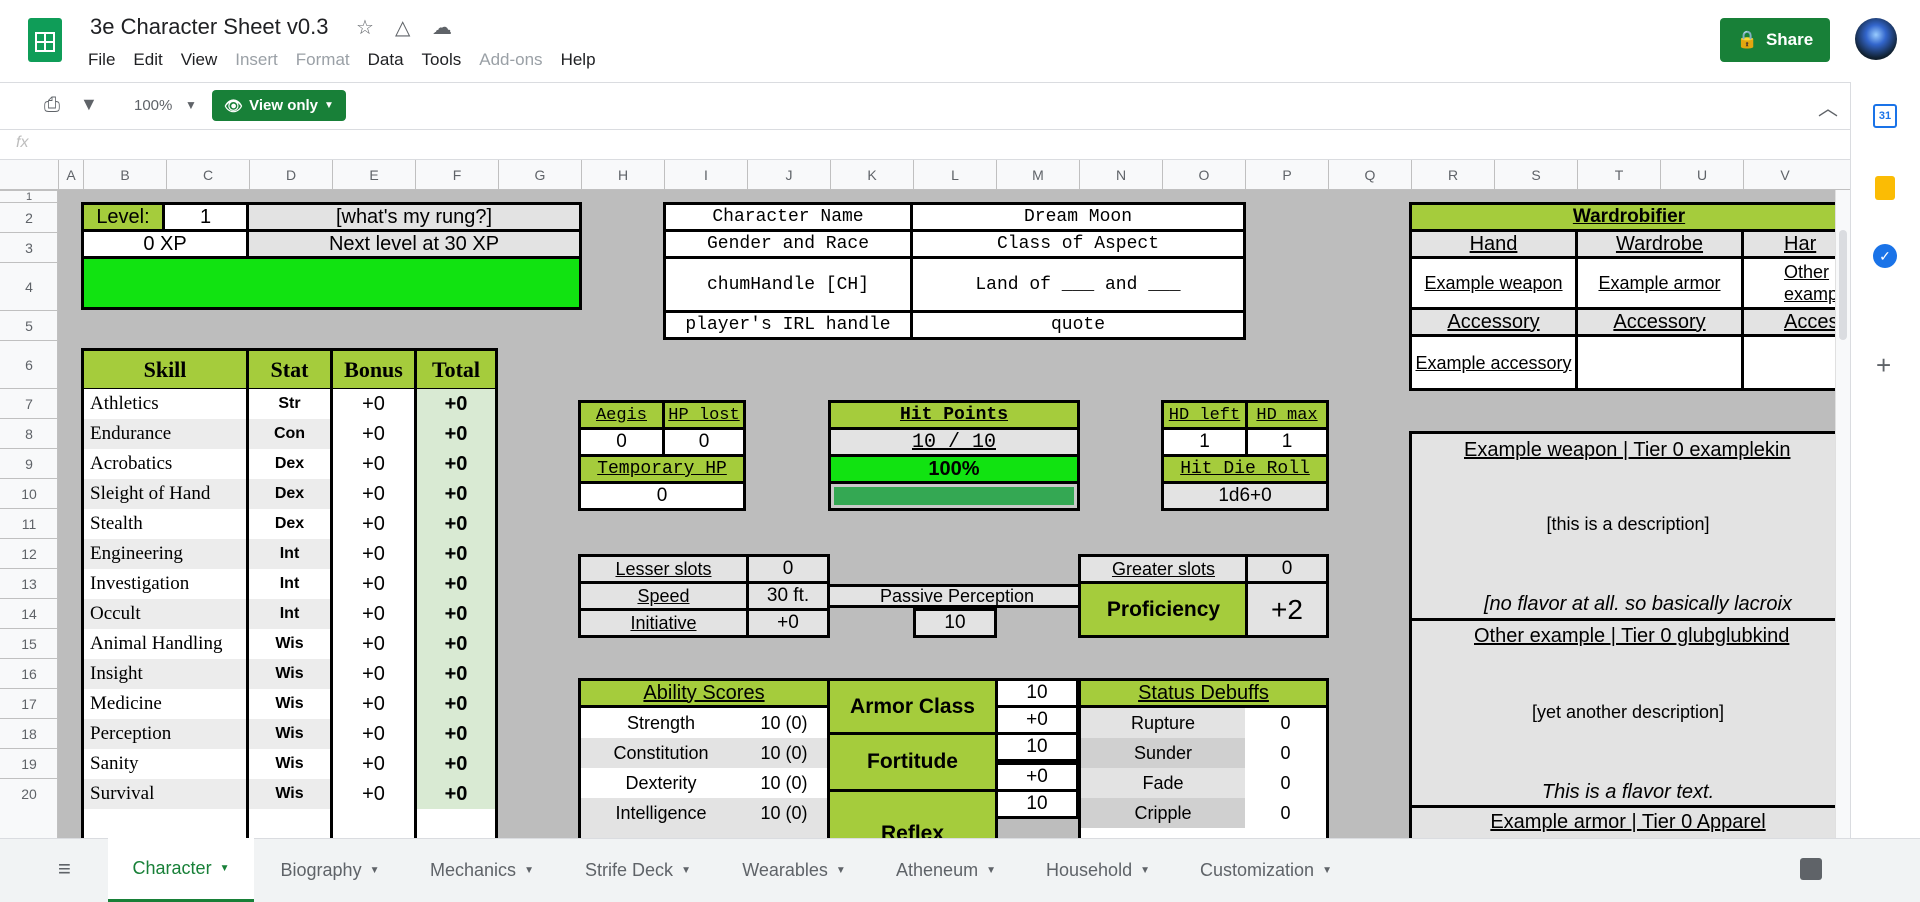  I want to click on temp-hp-value: 0, so click(662, 496).